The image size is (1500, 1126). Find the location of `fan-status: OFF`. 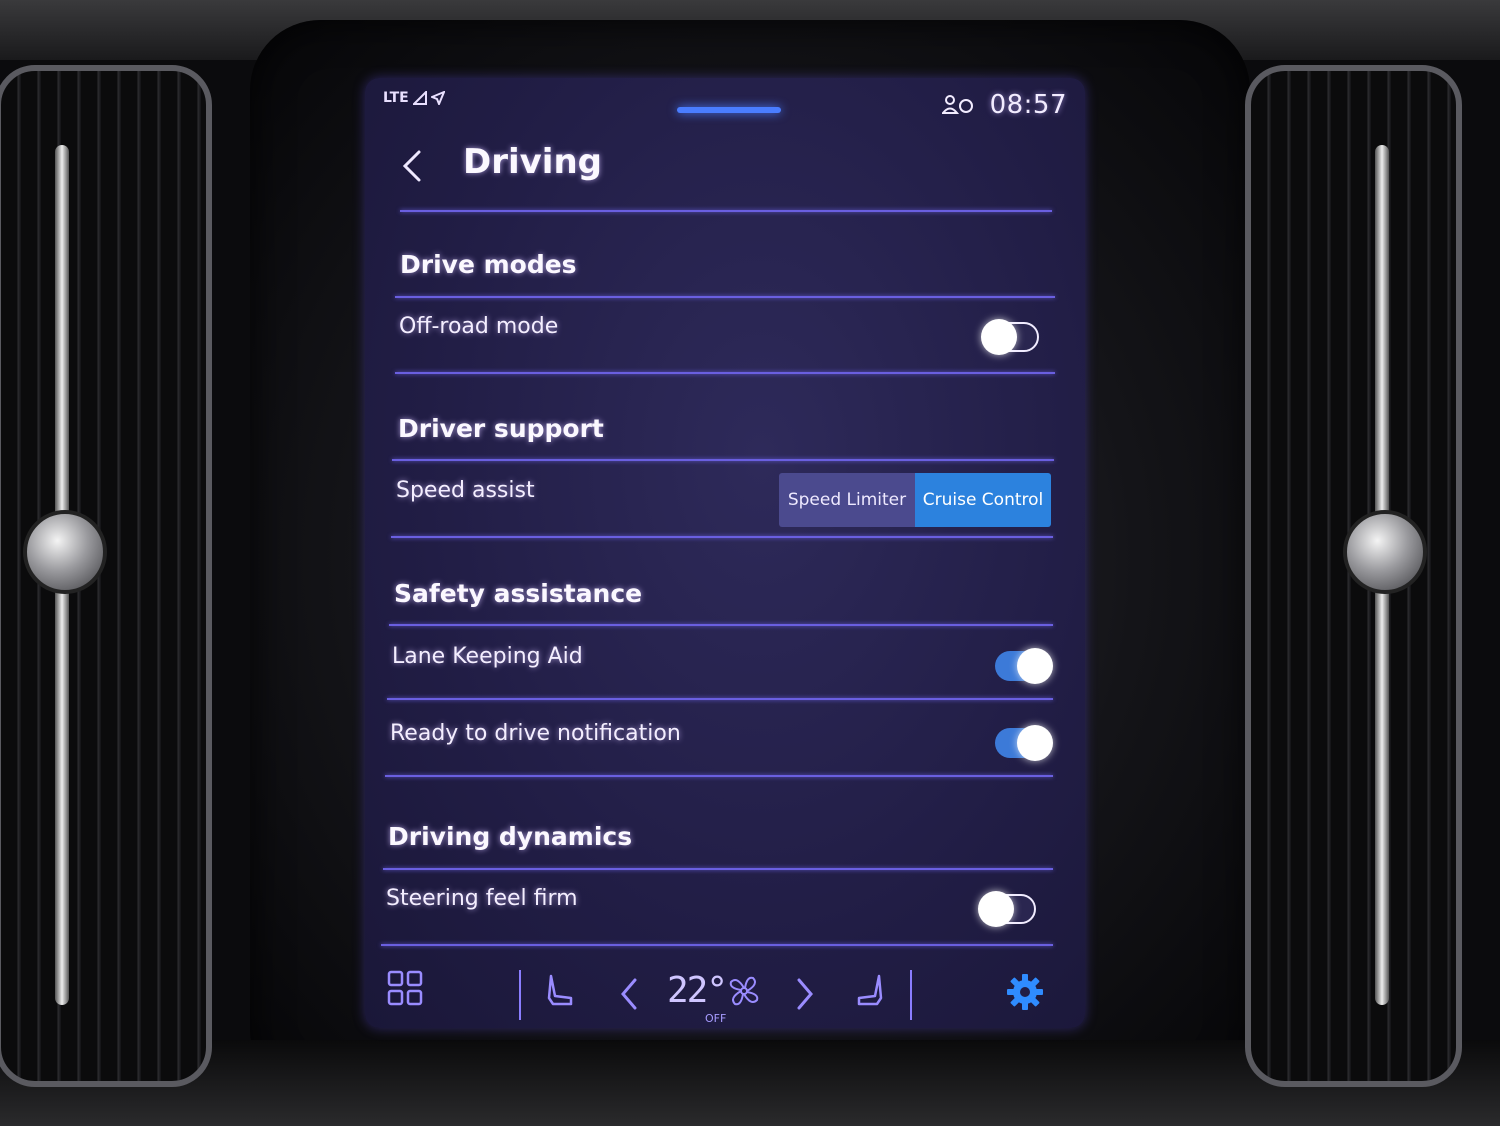

fan-status: OFF is located at coordinates (716, 1018).